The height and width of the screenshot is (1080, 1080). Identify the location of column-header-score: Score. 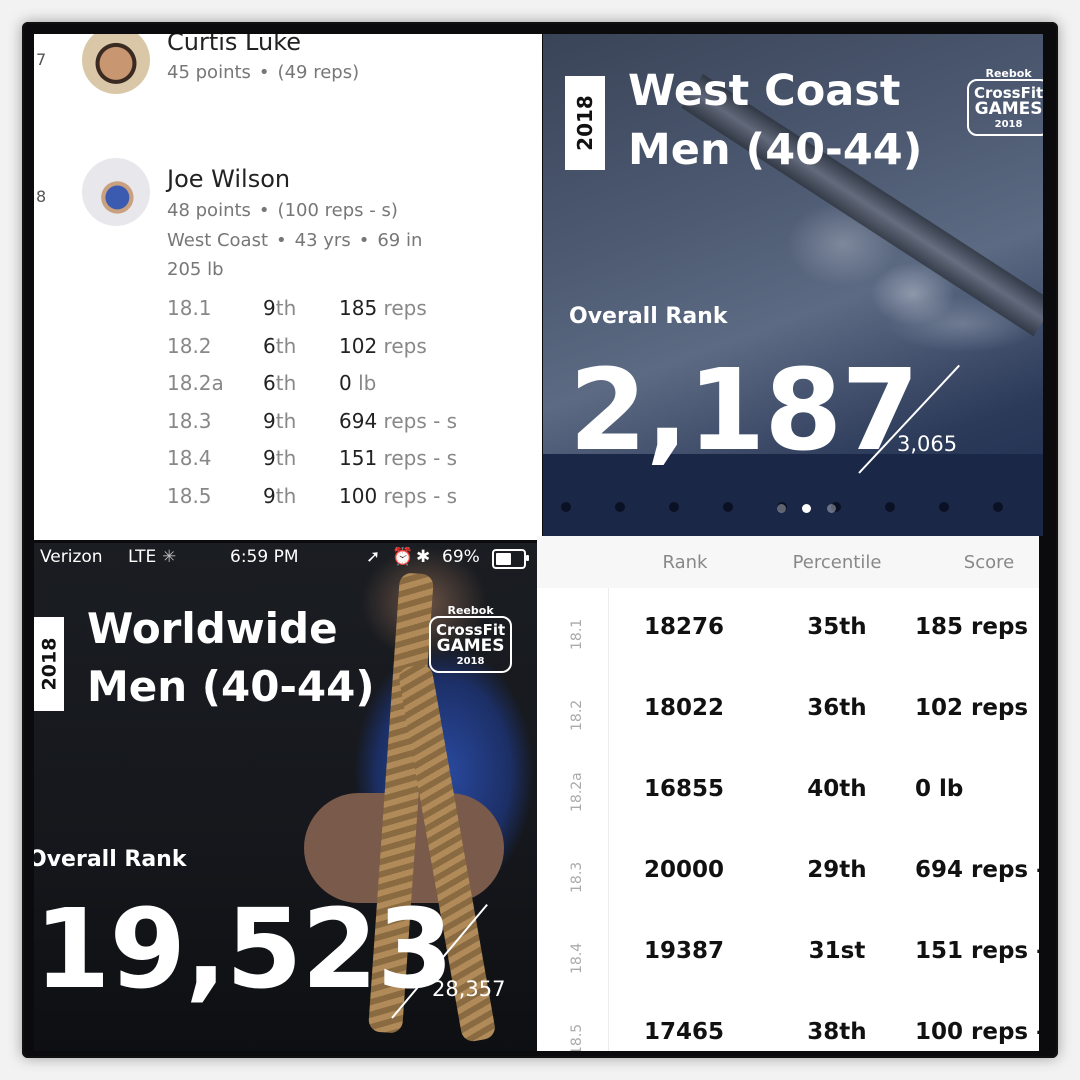
(989, 562).